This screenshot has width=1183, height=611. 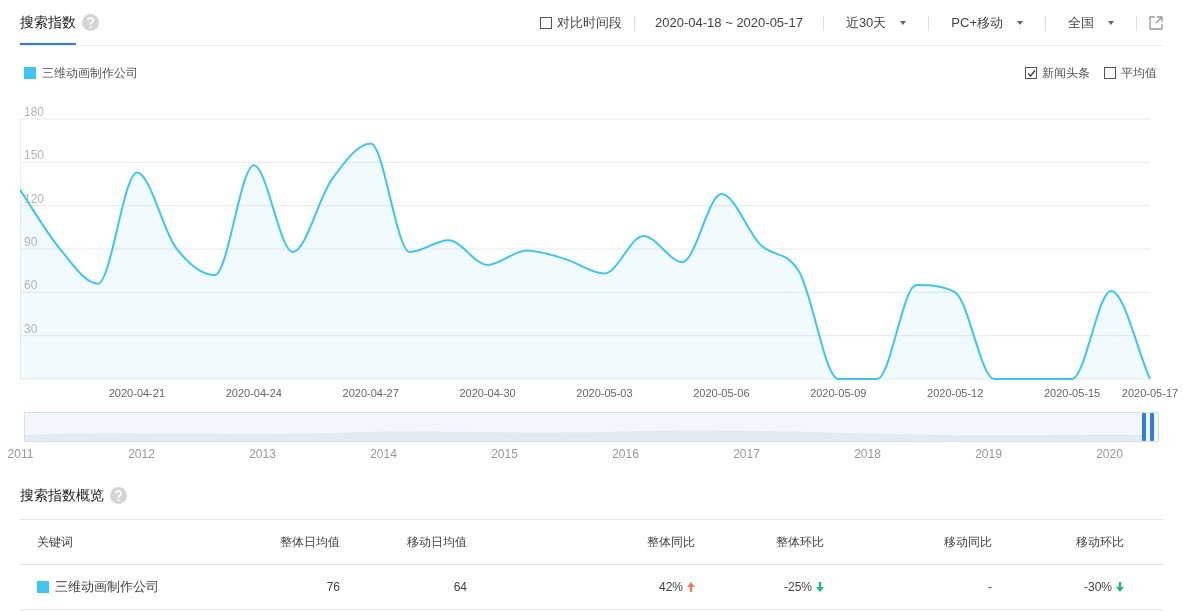 I want to click on section-title: 搜索指数概览, so click(x=62, y=495).